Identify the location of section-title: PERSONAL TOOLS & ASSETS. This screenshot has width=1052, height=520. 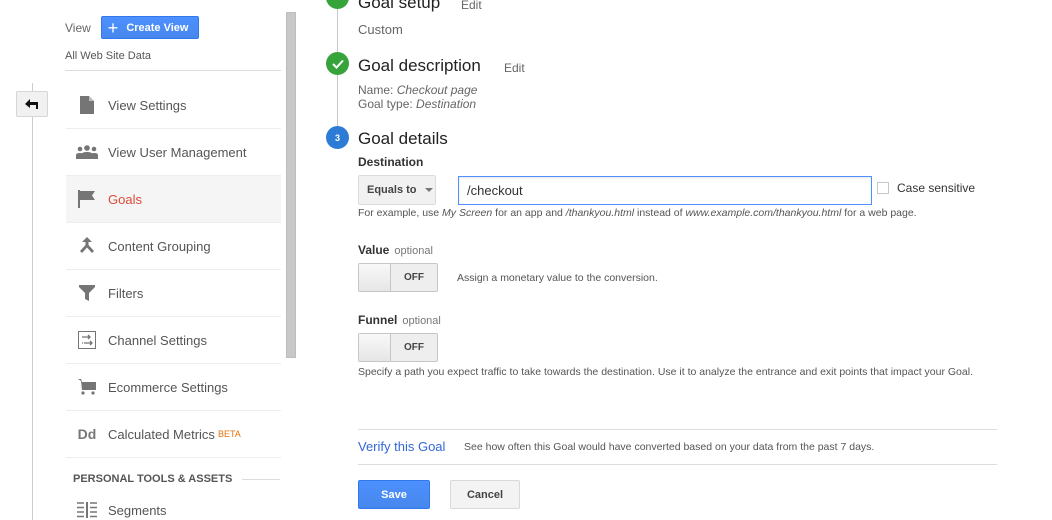
(153, 479).